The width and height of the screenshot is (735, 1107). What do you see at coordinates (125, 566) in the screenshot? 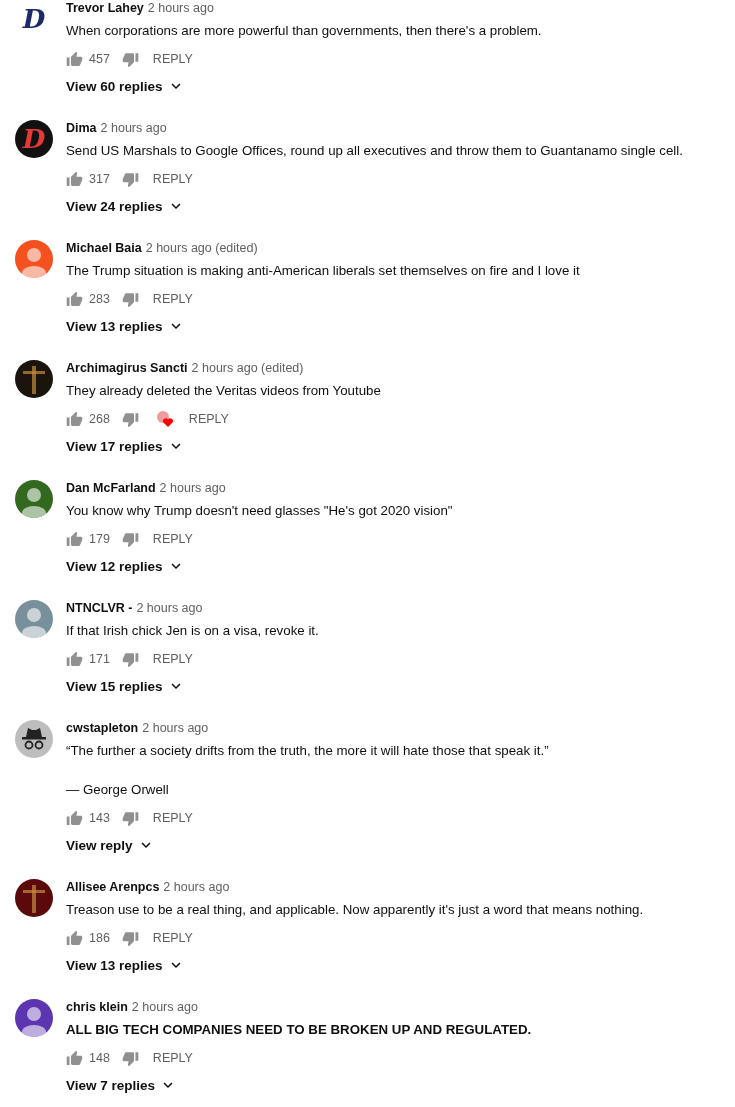
I see `view-replies-button: View 12 replies` at bounding box center [125, 566].